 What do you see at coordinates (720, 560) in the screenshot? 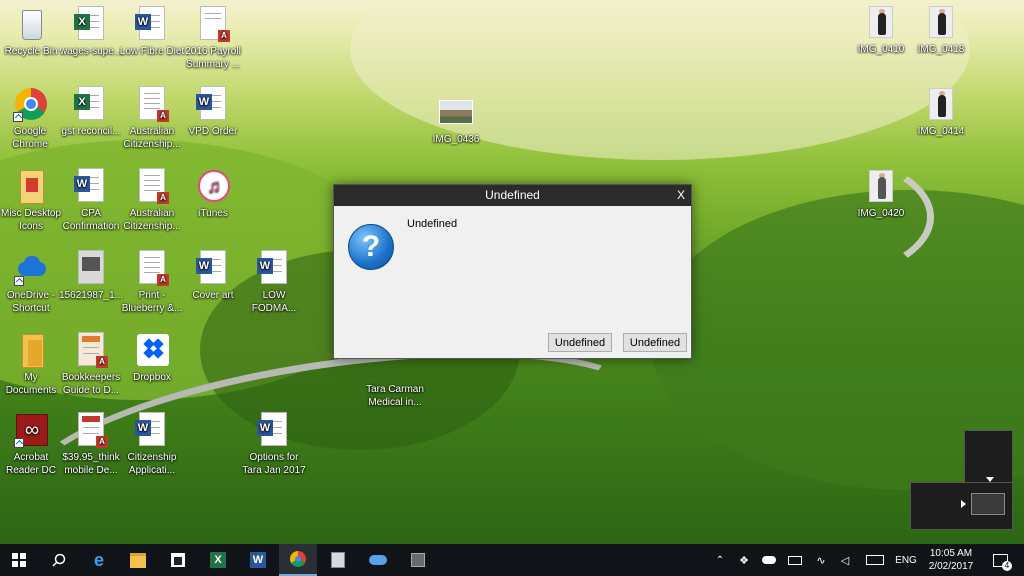
I see `tray-overflow-button: ⌃` at bounding box center [720, 560].